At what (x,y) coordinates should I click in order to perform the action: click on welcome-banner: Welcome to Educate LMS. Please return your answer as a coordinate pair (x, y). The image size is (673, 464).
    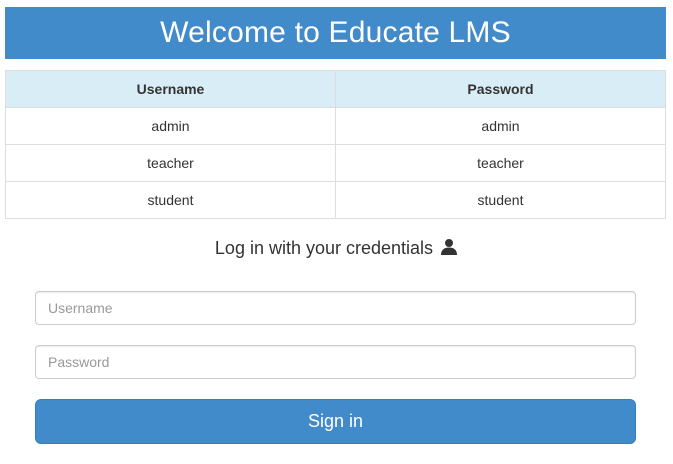
    Looking at the image, I should click on (335, 33).